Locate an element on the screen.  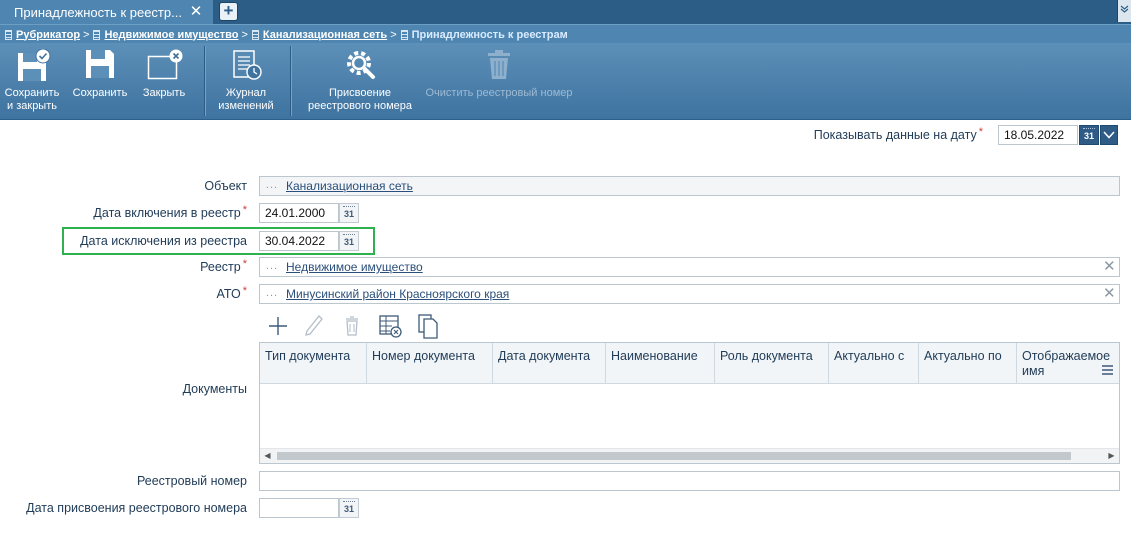
column-header: Роль документа is located at coordinates (772, 363).